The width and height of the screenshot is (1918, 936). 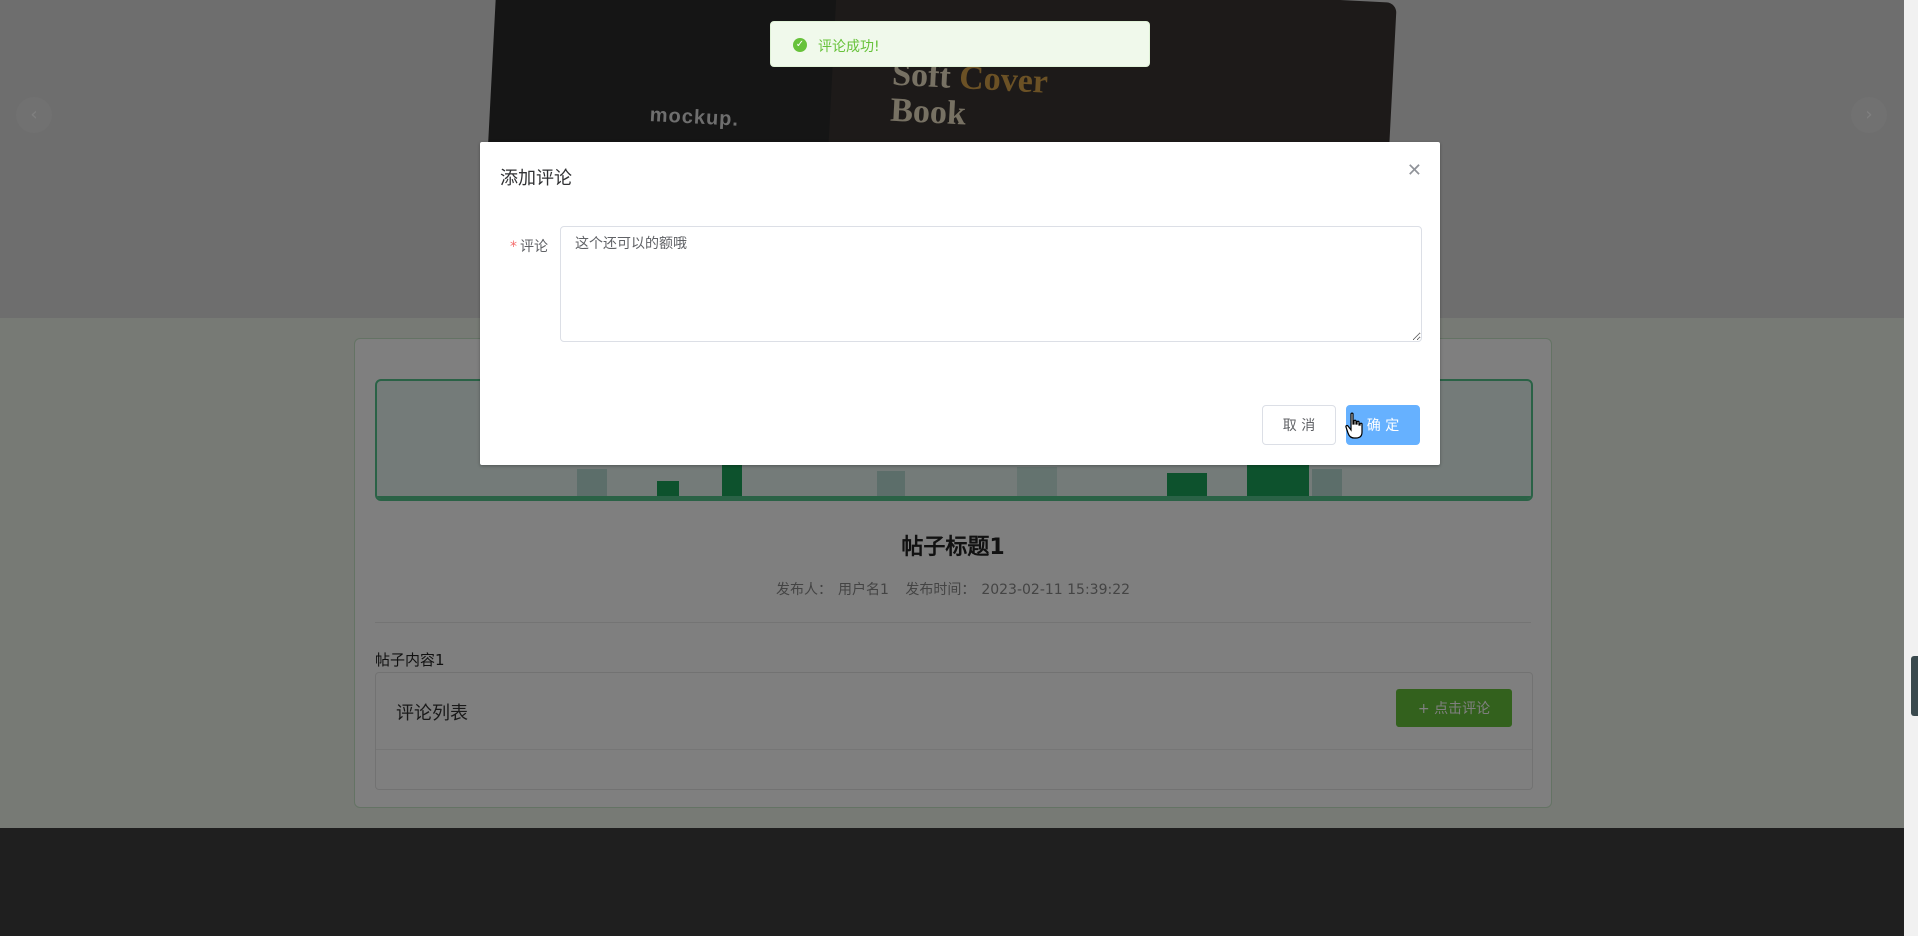 I want to click on scrollbar, so click(x=1911, y=468).